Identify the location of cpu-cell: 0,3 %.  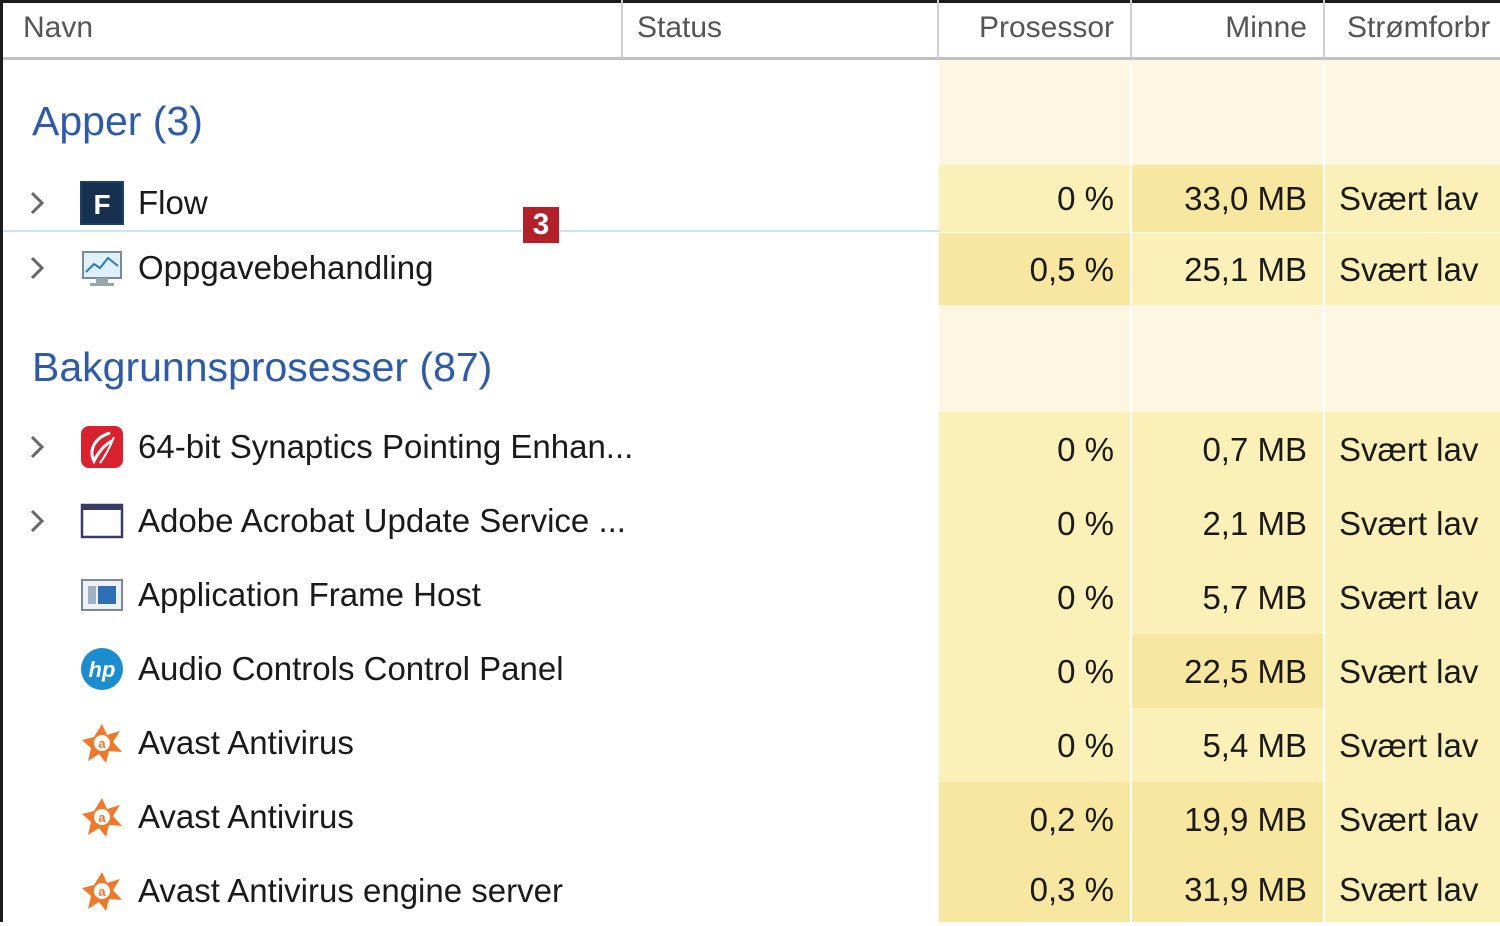
(1035, 889).